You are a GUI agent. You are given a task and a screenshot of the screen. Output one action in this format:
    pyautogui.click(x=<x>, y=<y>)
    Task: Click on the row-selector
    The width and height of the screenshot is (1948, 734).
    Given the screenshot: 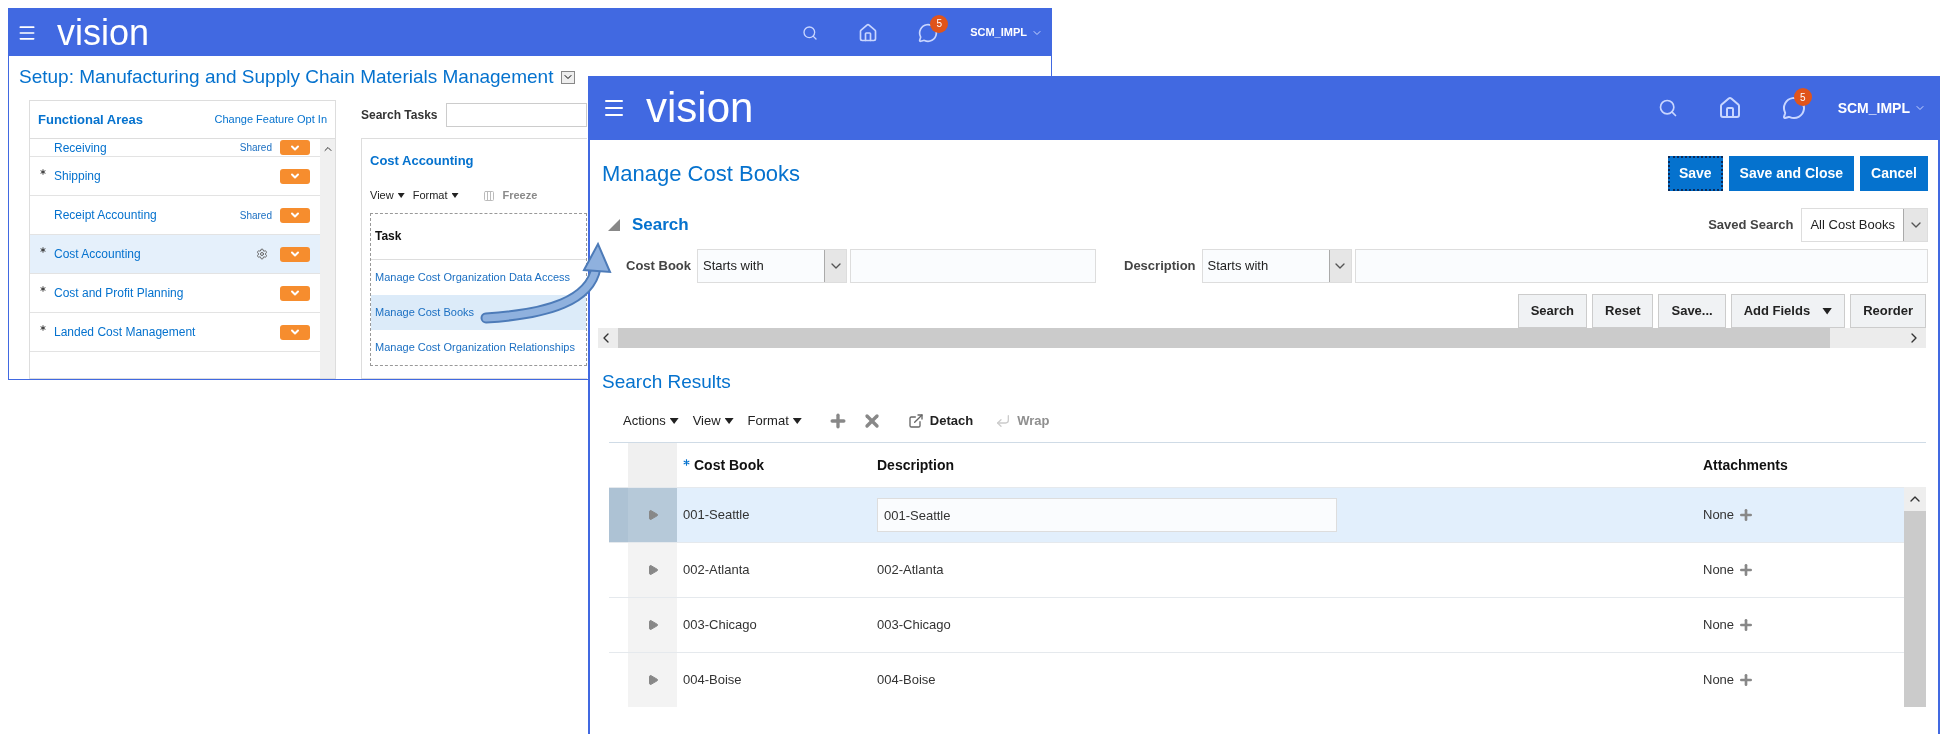 What is the action you would take?
    pyautogui.click(x=618, y=515)
    